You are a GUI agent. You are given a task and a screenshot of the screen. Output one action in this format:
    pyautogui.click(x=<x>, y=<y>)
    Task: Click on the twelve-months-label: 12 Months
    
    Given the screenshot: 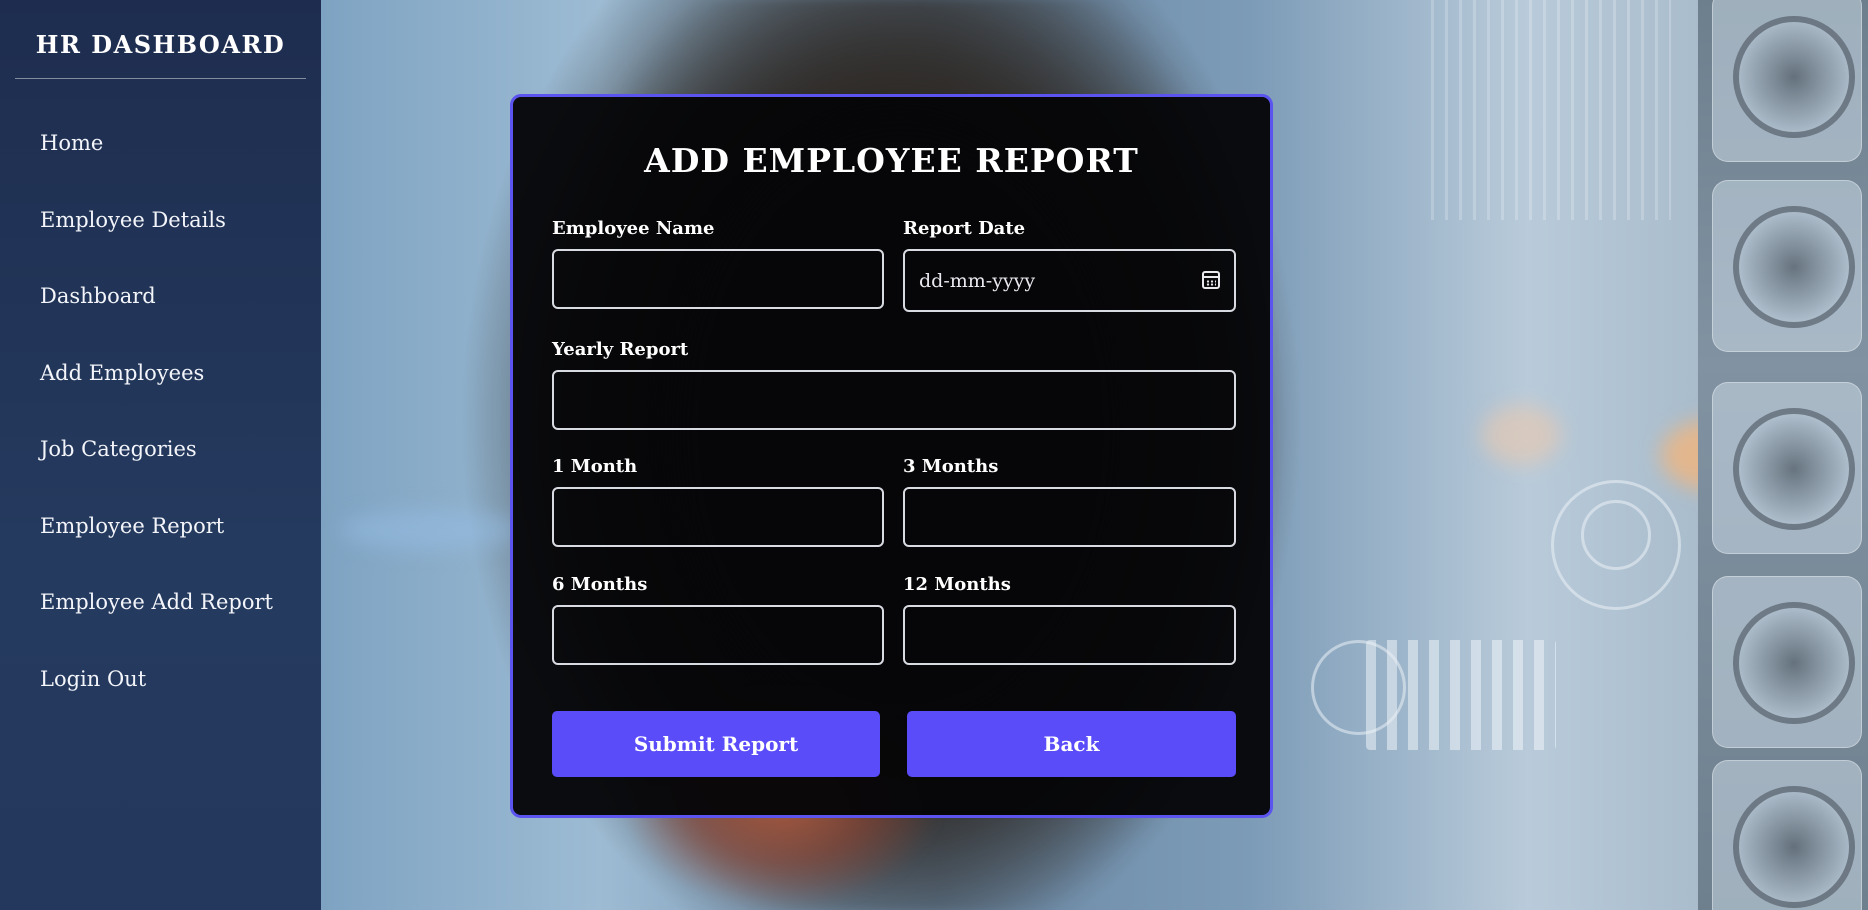 What is the action you would take?
    pyautogui.click(x=957, y=584)
    